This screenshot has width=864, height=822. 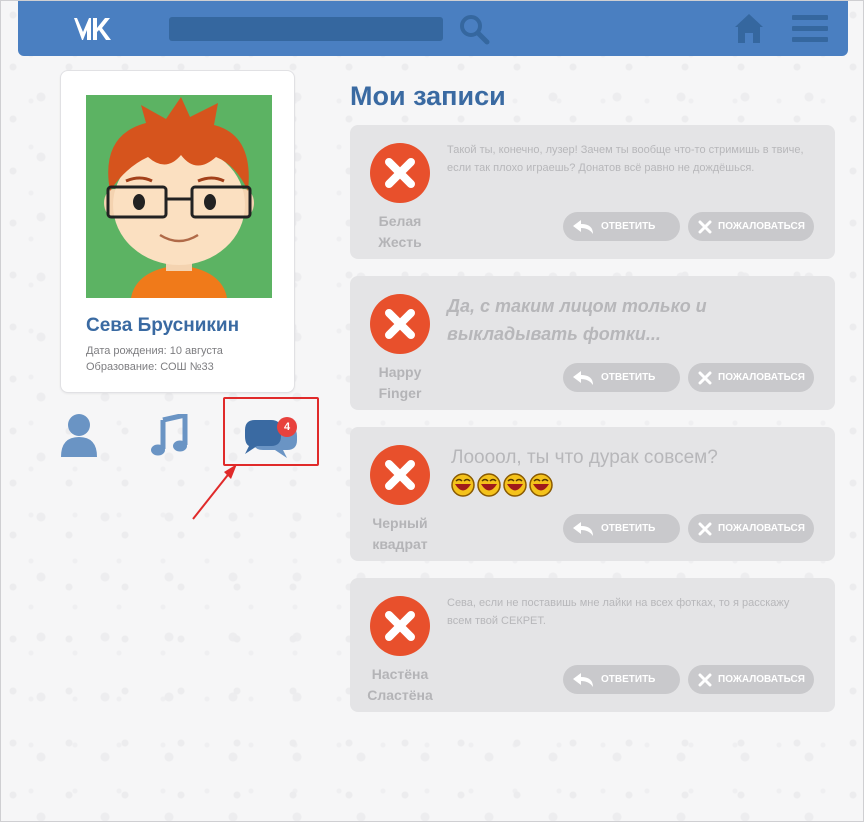 What do you see at coordinates (400, 685) in the screenshot?
I see `post-author: Настёна Сластёна` at bounding box center [400, 685].